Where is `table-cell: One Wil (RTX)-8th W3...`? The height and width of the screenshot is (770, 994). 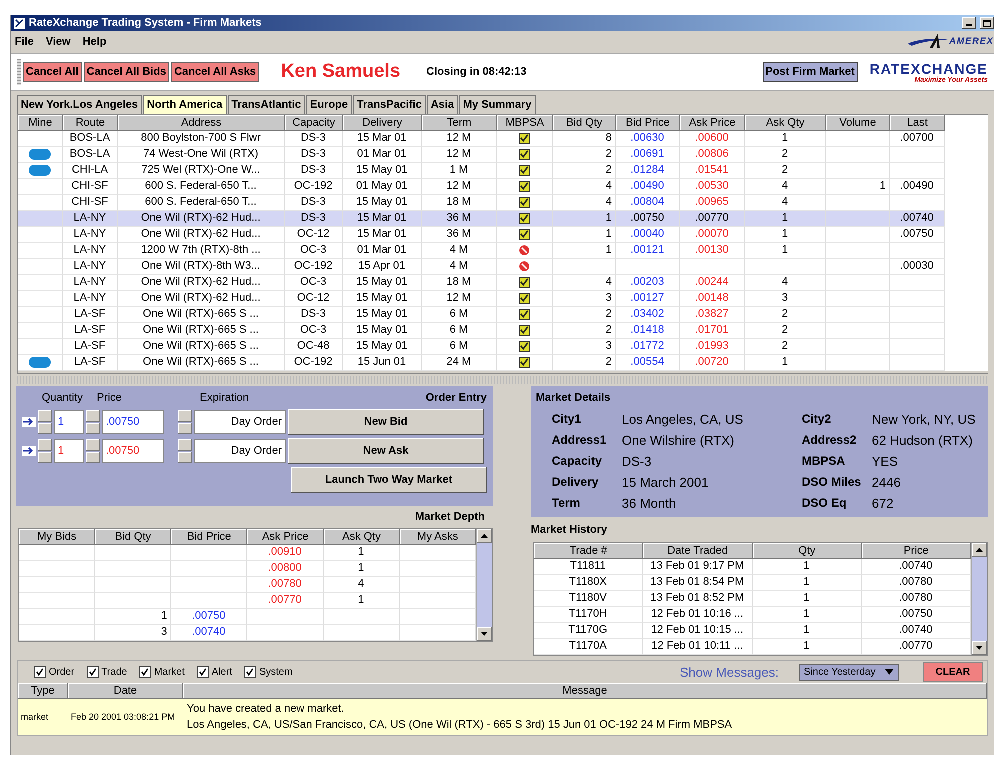
table-cell: One Wil (RTX)-8th W3... is located at coordinates (201, 267).